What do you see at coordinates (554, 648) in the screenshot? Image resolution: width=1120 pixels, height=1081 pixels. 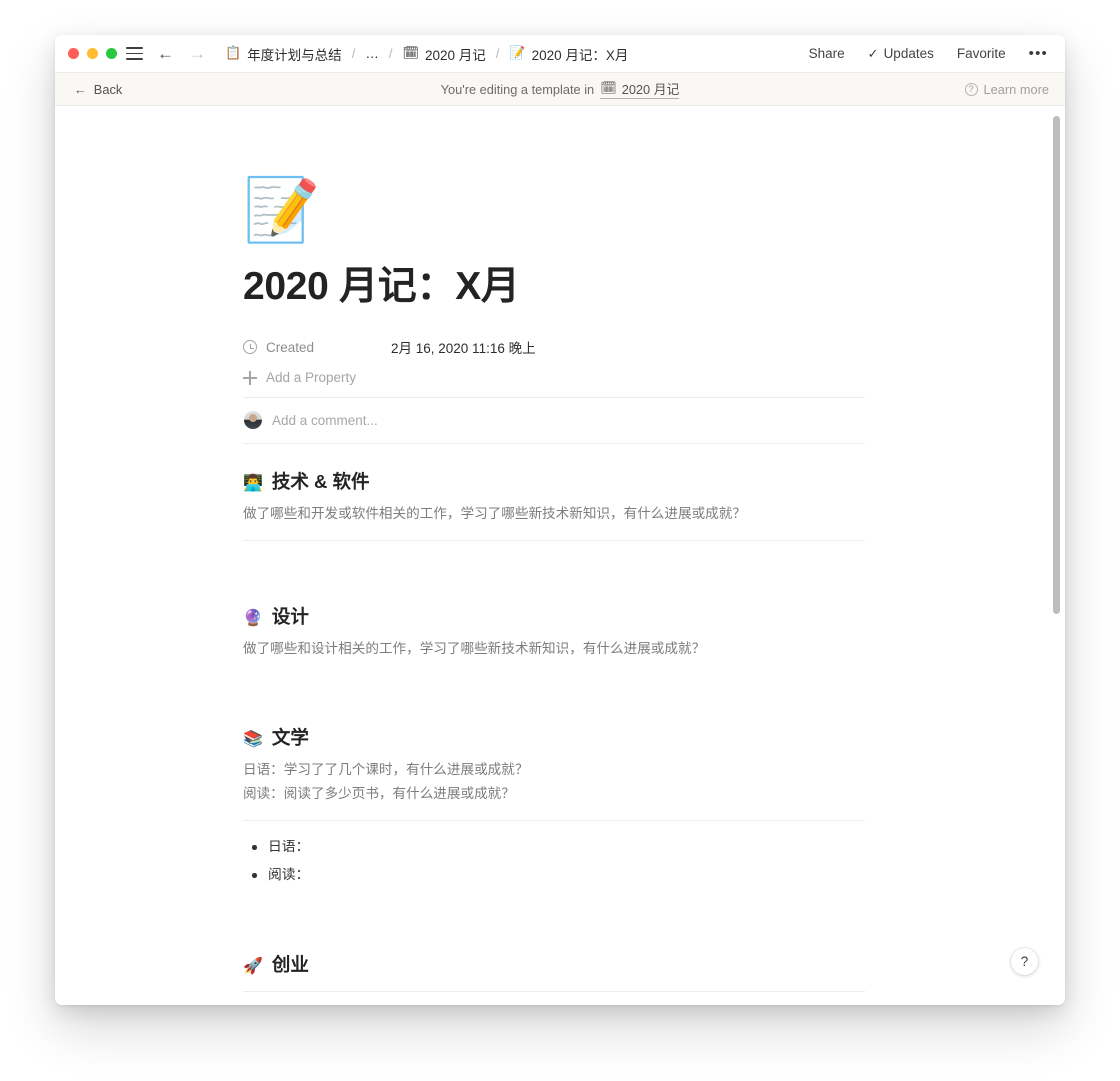 I see `section-line-1-0: 做了哪些和设计相关的工作，学习了哪些新技术新知识，有什么进展或成就？` at bounding box center [554, 648].